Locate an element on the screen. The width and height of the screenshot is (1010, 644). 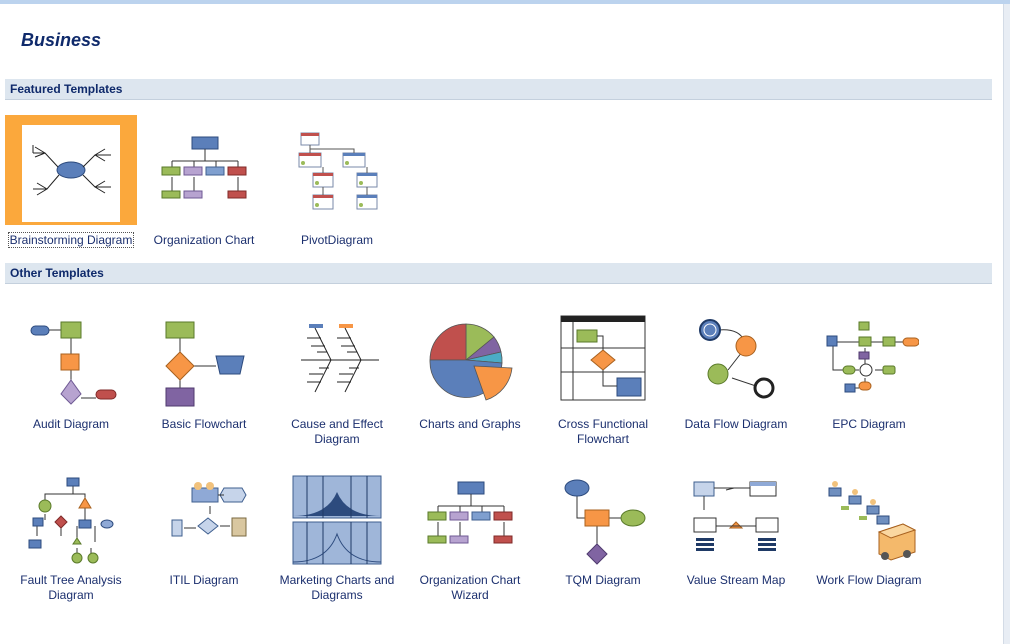
template-label: ITIL Diagram is located at coordinates (204, 580).